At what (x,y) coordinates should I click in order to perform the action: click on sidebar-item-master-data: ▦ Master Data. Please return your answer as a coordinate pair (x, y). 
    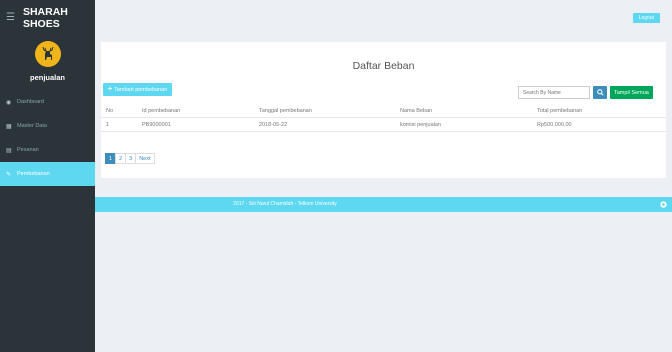
    Looking at the image, I should click on (47, 126).